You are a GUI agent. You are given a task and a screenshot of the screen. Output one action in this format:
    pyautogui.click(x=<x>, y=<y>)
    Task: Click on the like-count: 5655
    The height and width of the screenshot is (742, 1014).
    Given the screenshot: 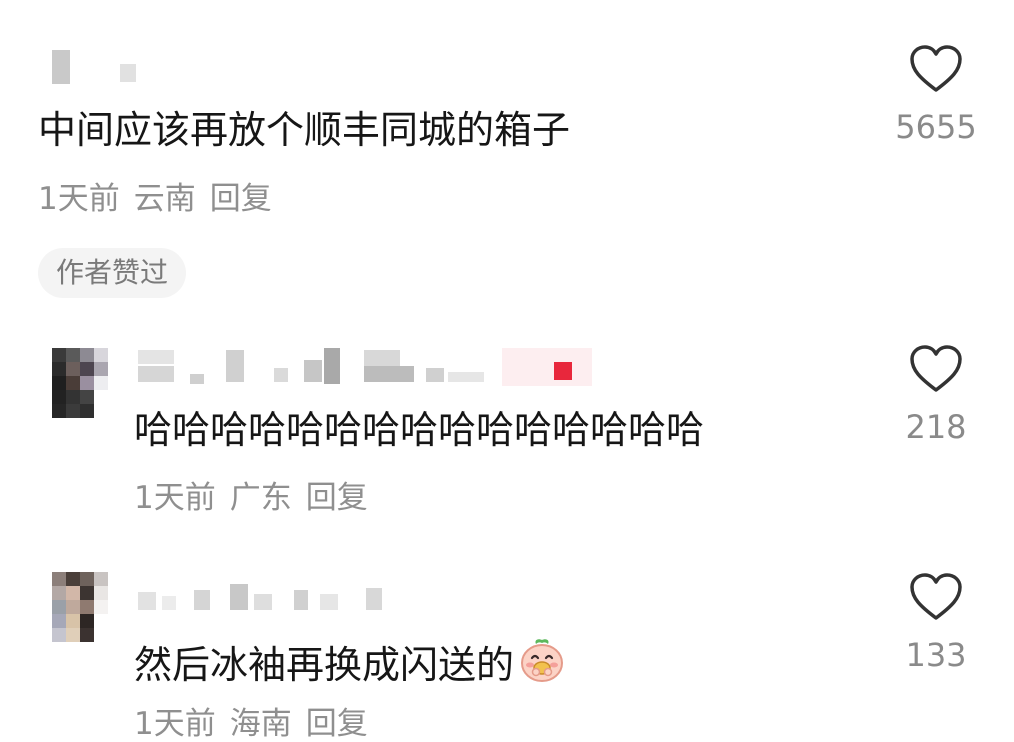 What is the action you would take?
    pyautogui.click(x=936, y=127)
    